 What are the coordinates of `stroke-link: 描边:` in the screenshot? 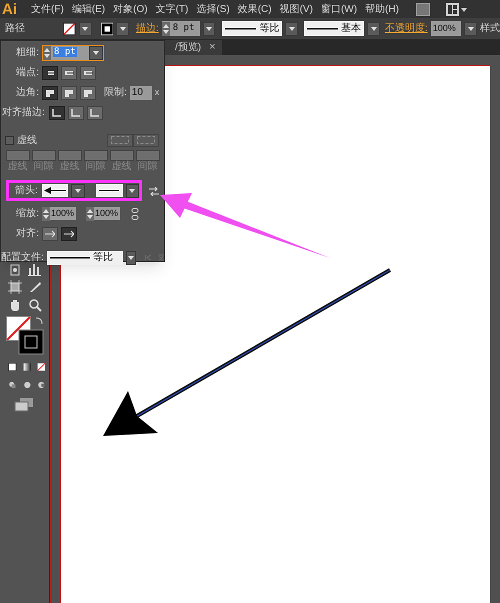 It's located at (147, 28).